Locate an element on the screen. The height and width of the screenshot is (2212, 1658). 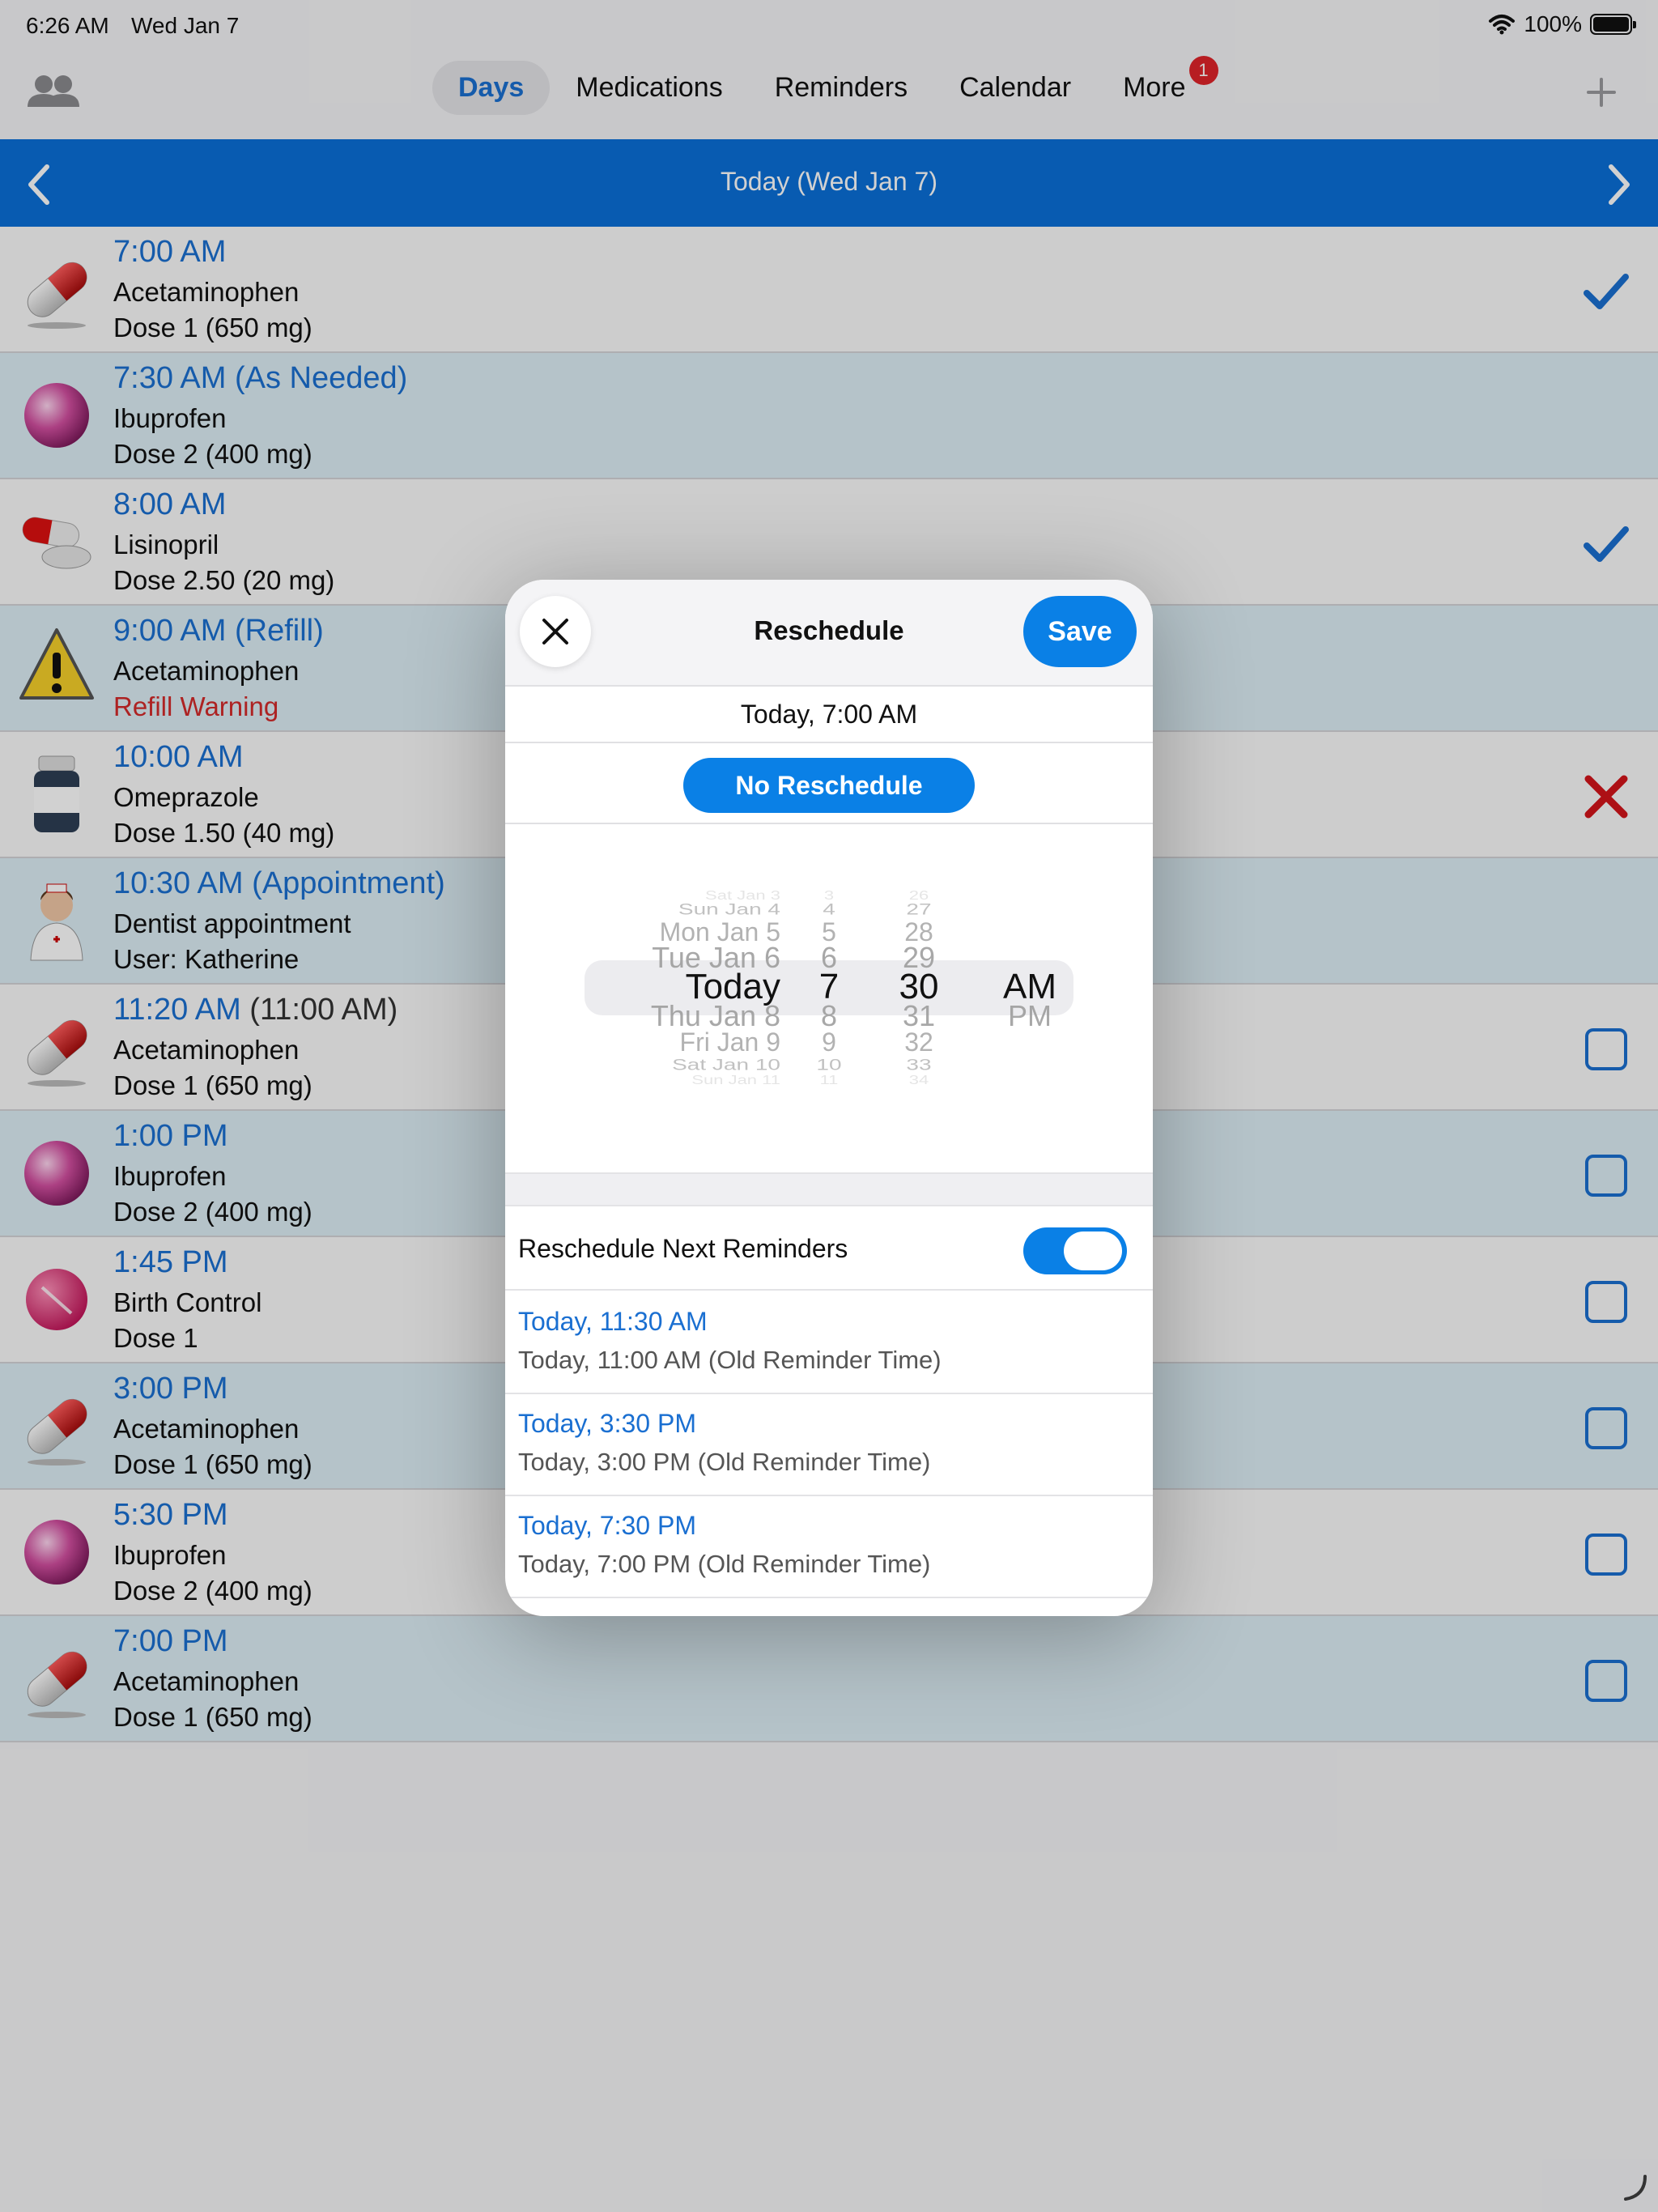
picker-hour-column: 3 4 5 6 7 8 9 10 11 is located at coordinates (829, 996).